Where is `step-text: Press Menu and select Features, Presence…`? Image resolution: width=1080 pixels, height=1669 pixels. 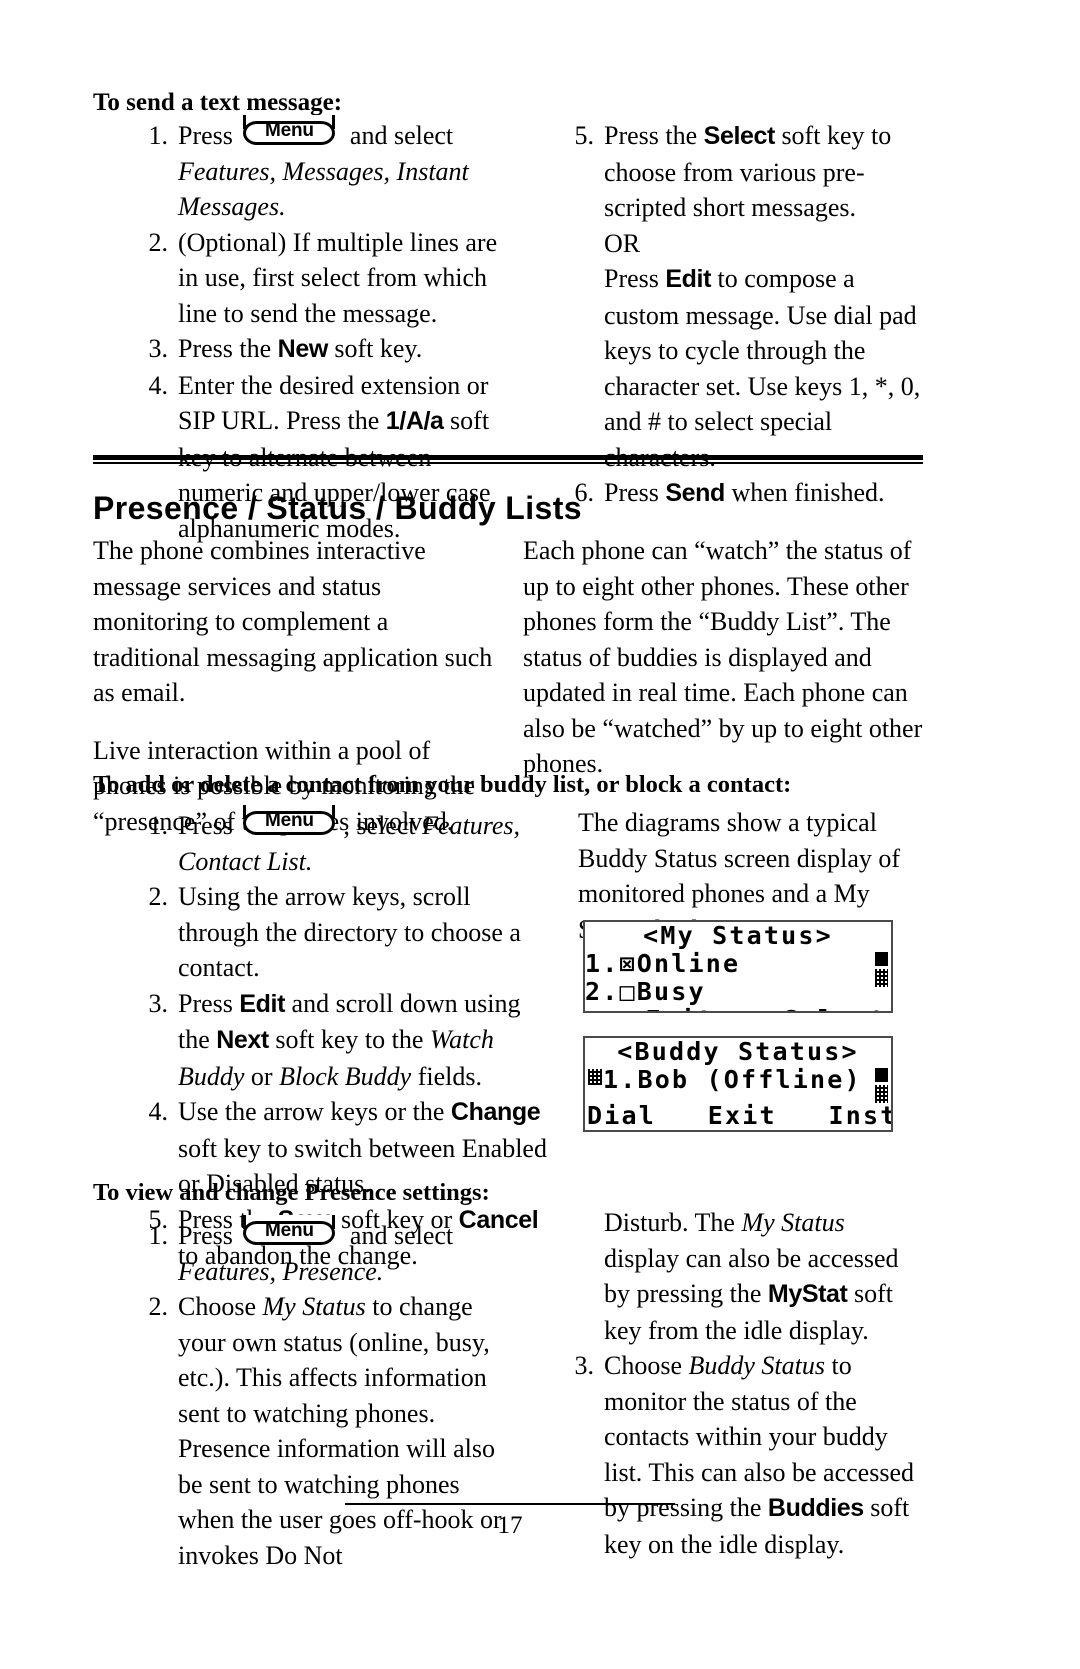 step-text: Press Menu and select Features, Presence… is located at coordinates (315, 1250).